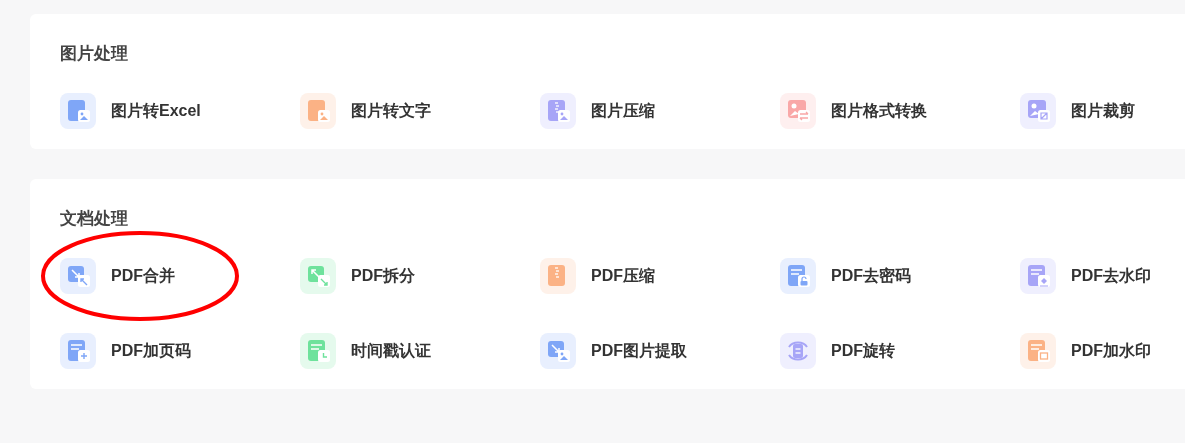 Image resolution: width=1185 pixels, height=443 pixels. Describe the element at coordinates (1111, 351) in the screenshot. I see `tool-link: PDF加水印` at that location.